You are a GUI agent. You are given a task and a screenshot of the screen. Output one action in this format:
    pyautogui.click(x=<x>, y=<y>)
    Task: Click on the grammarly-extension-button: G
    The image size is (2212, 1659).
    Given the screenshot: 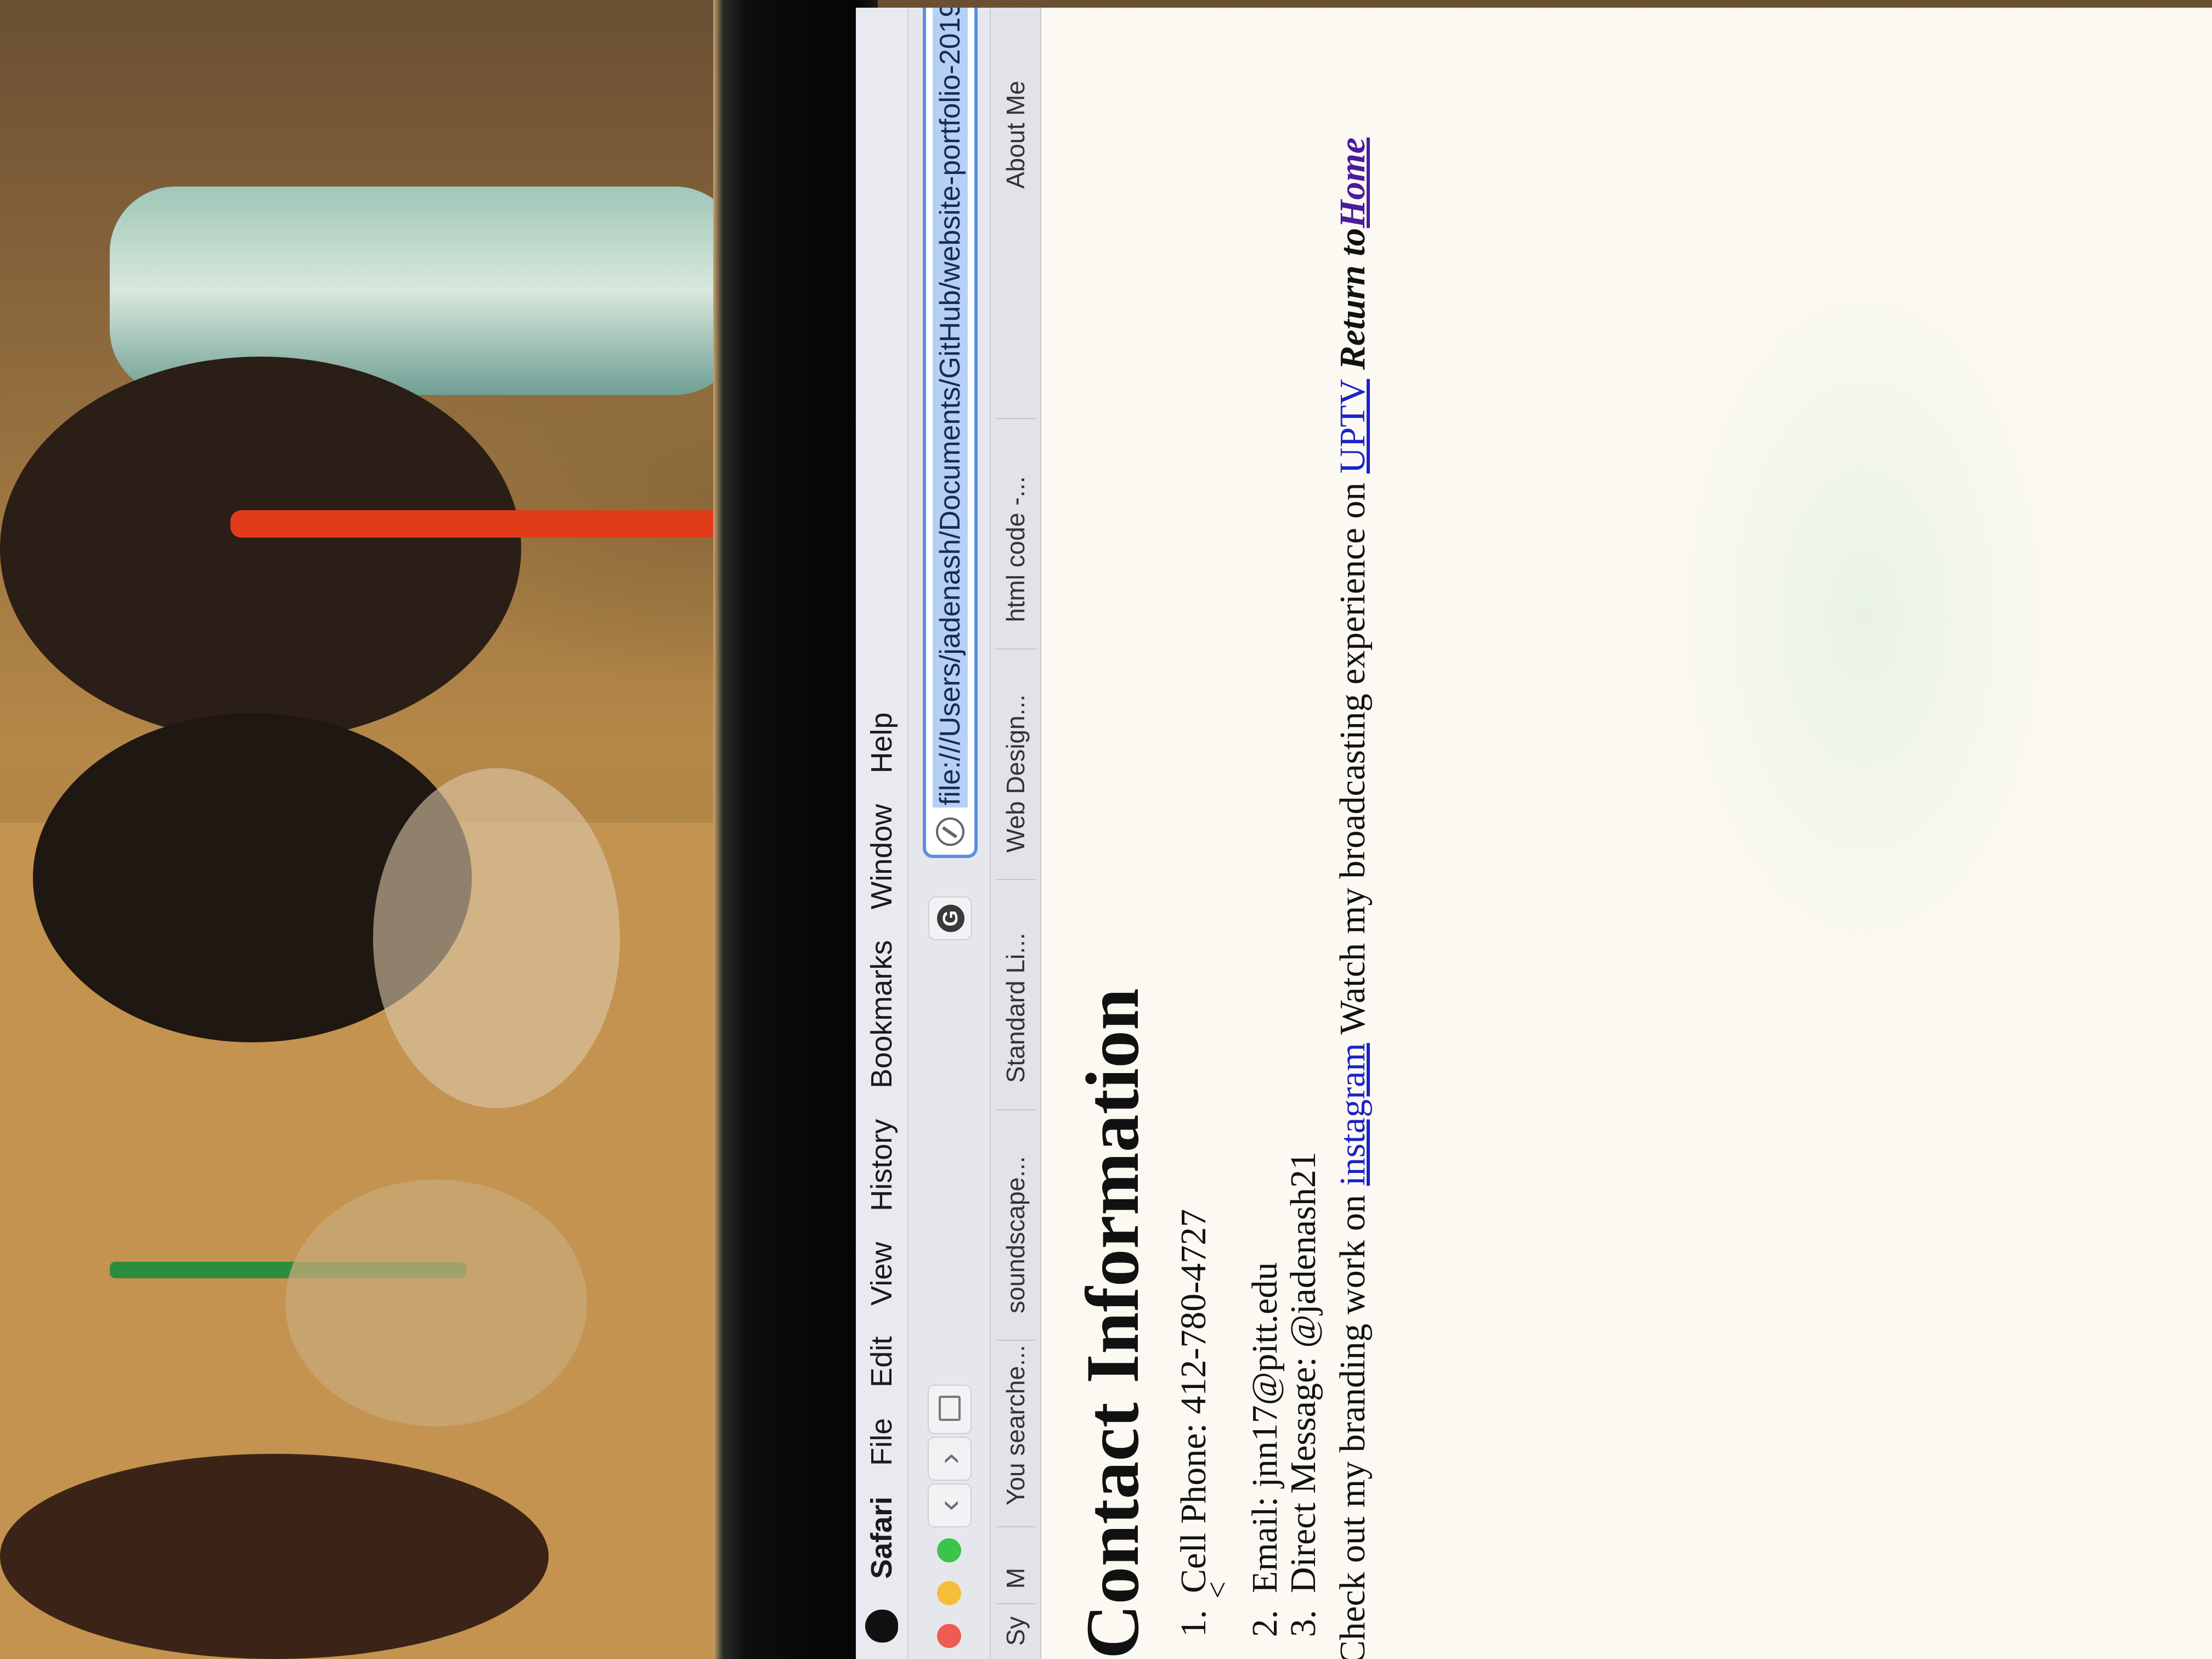 What is the action you would take?
    pyautogui.click(x=950, y=918)
    